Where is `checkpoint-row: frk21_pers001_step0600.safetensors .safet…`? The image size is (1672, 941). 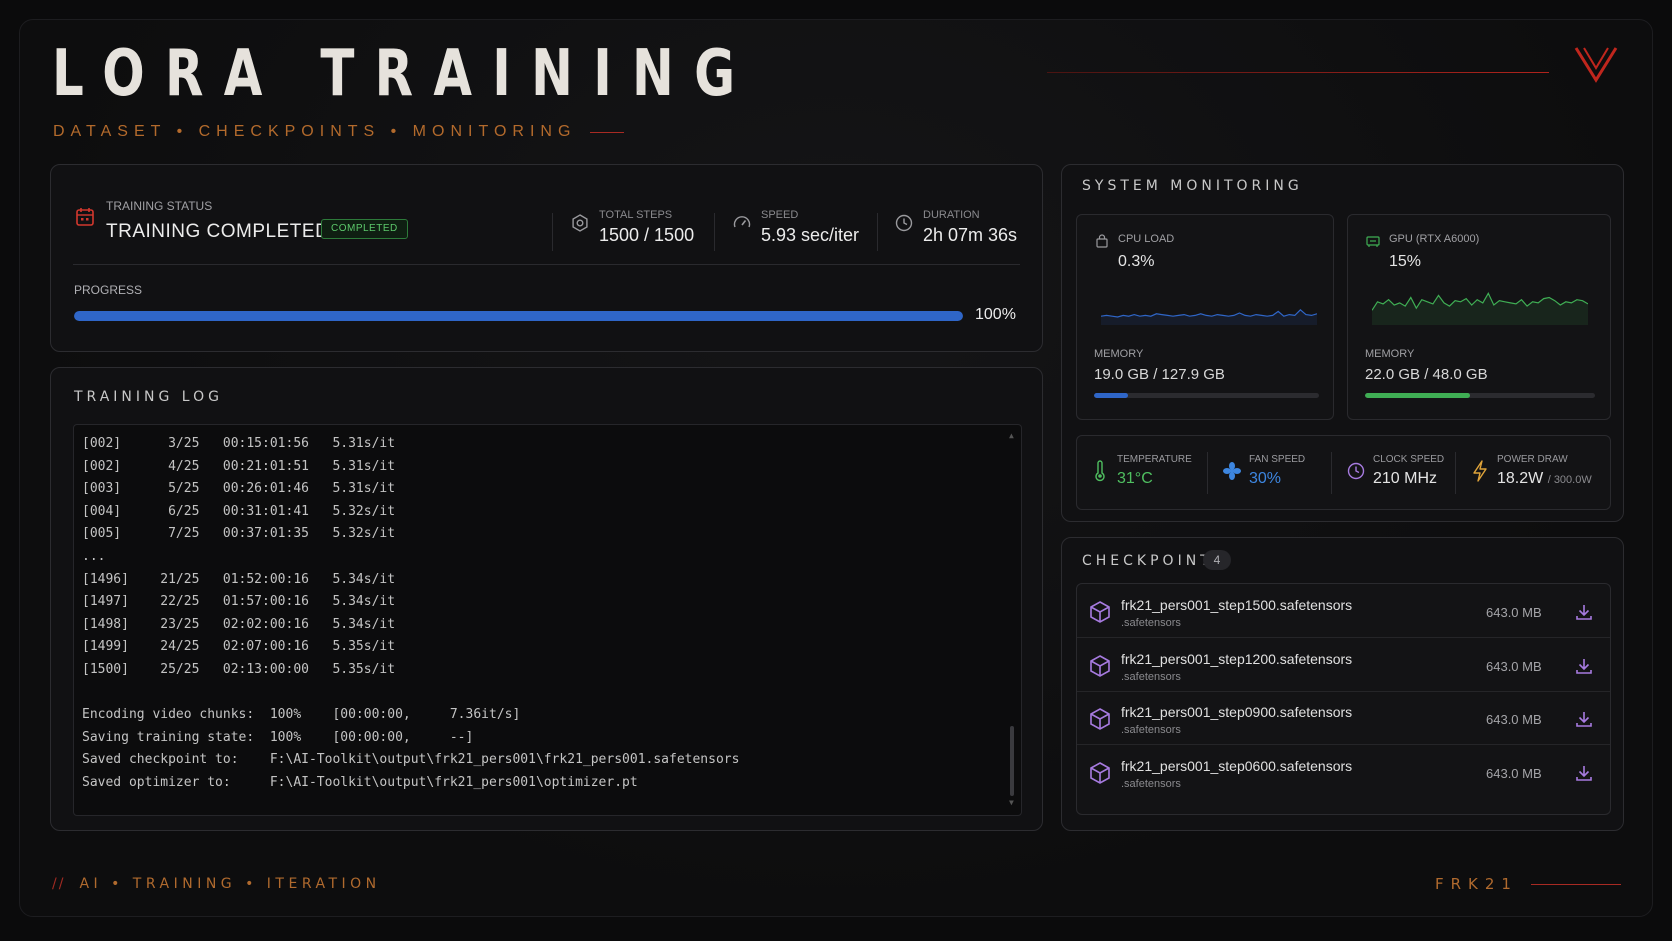 checkpoint-row: frk21_pers001_step0600.safetensors .safet… is located at coordinates (1343, 772).